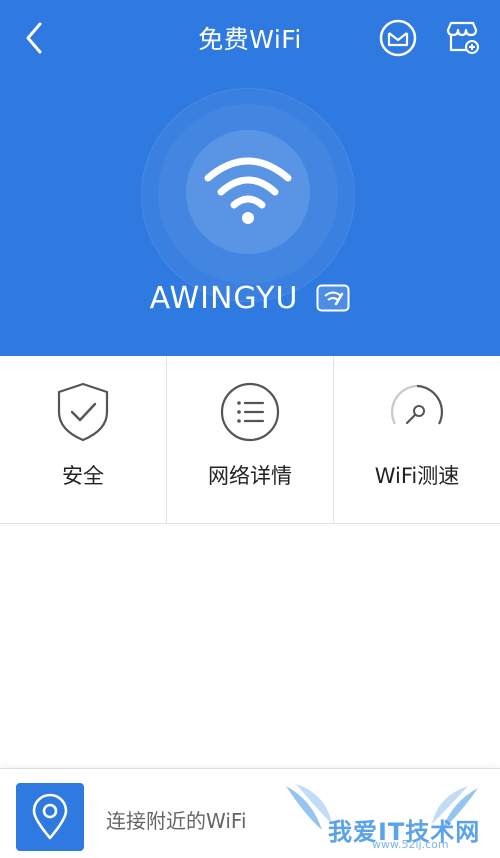 This screenshot has height=858, width=500. I want to click on tool-label-security: 安全, so click(83, 476).